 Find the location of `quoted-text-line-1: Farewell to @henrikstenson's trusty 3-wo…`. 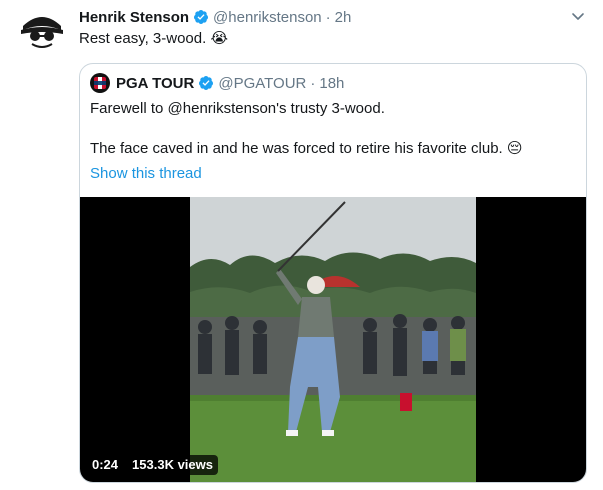

quoted-text-line-1: Farewell to @henrikstenson's trusty 3-wo… is located at coordinates (237, 108).